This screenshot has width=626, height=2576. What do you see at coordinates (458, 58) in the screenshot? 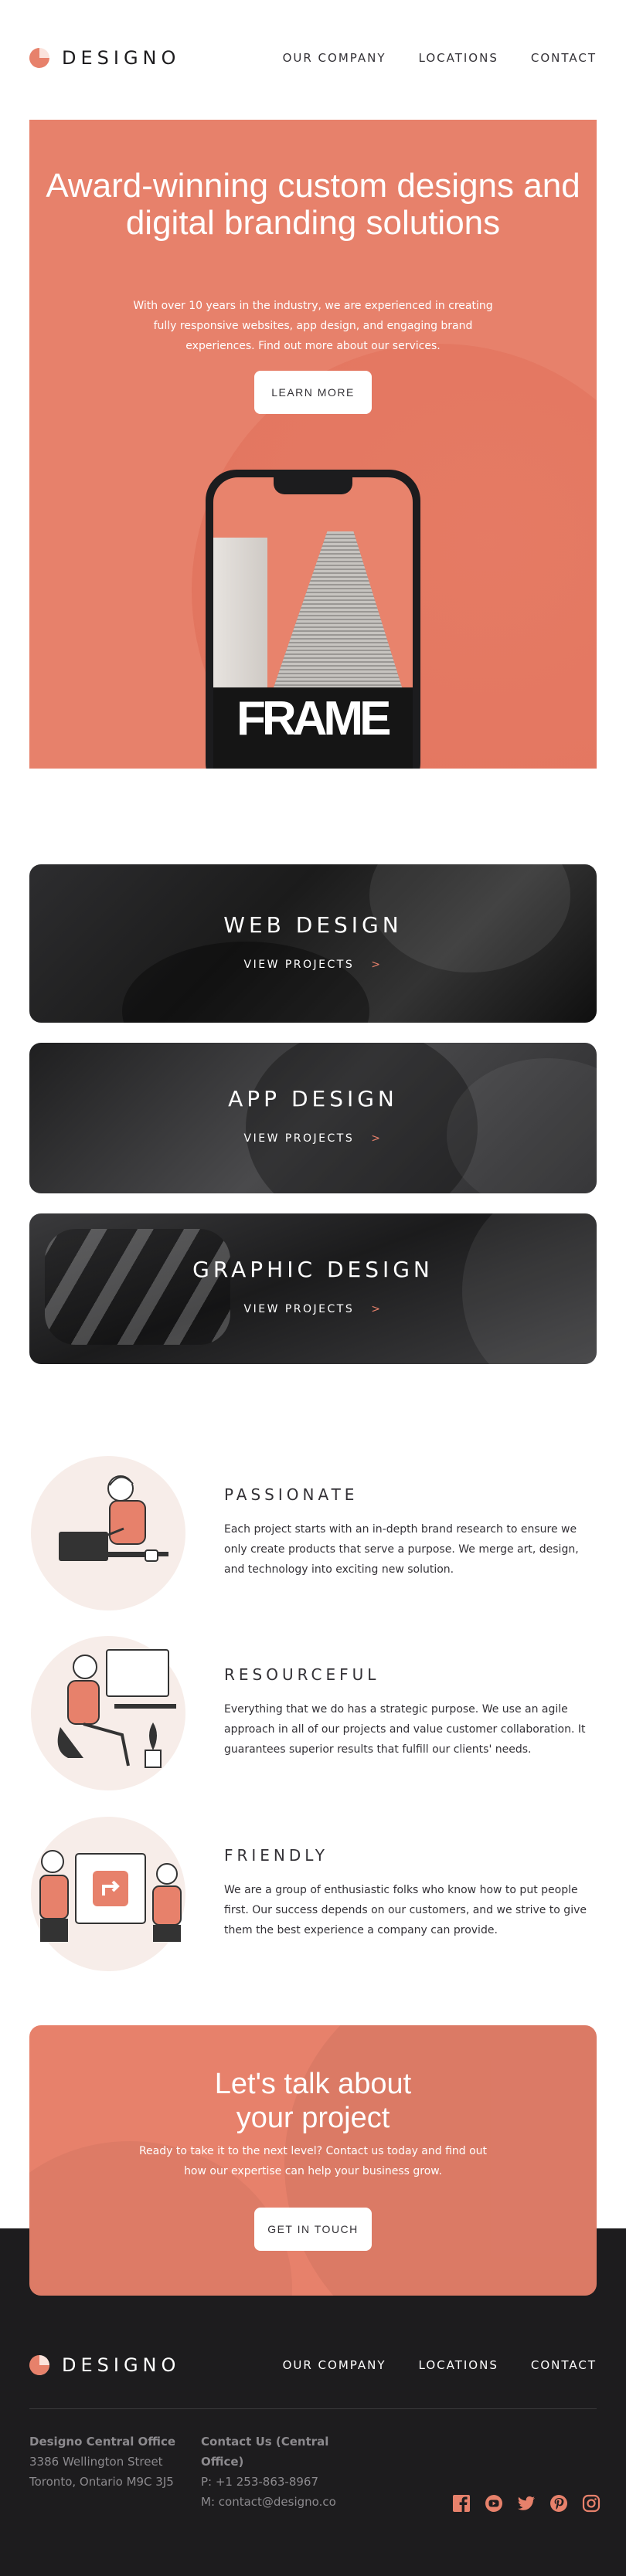
I see `nav-locations: LOCATIONS` at bounding box center [458, 58].